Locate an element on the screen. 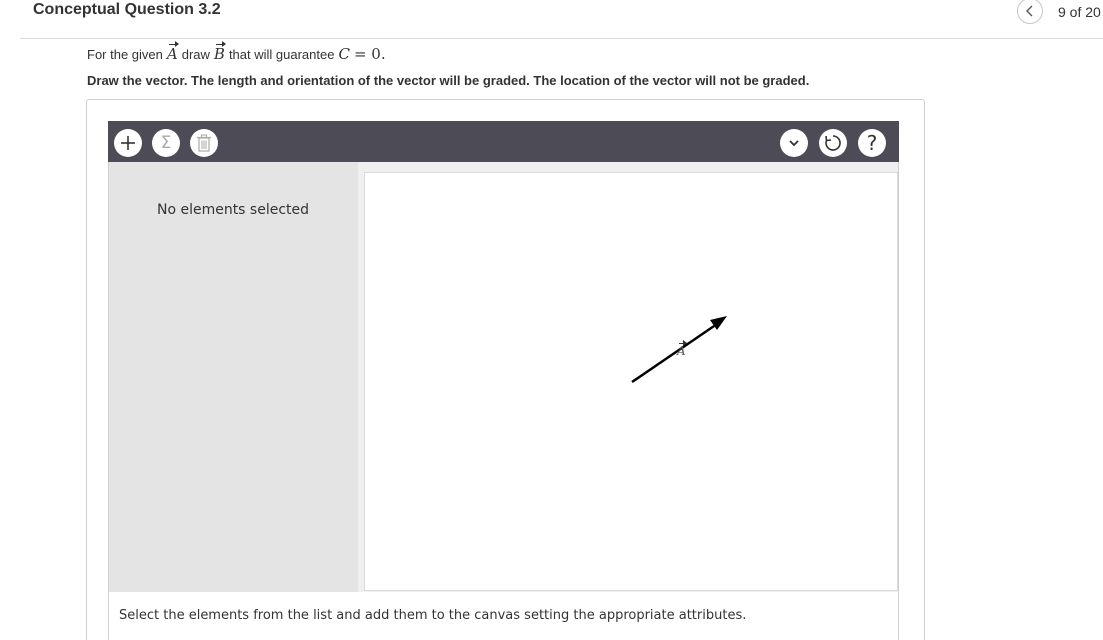 This screenshot has width=1103, height=640. vector-a-symbol: A is located at coordinates (172, 52).